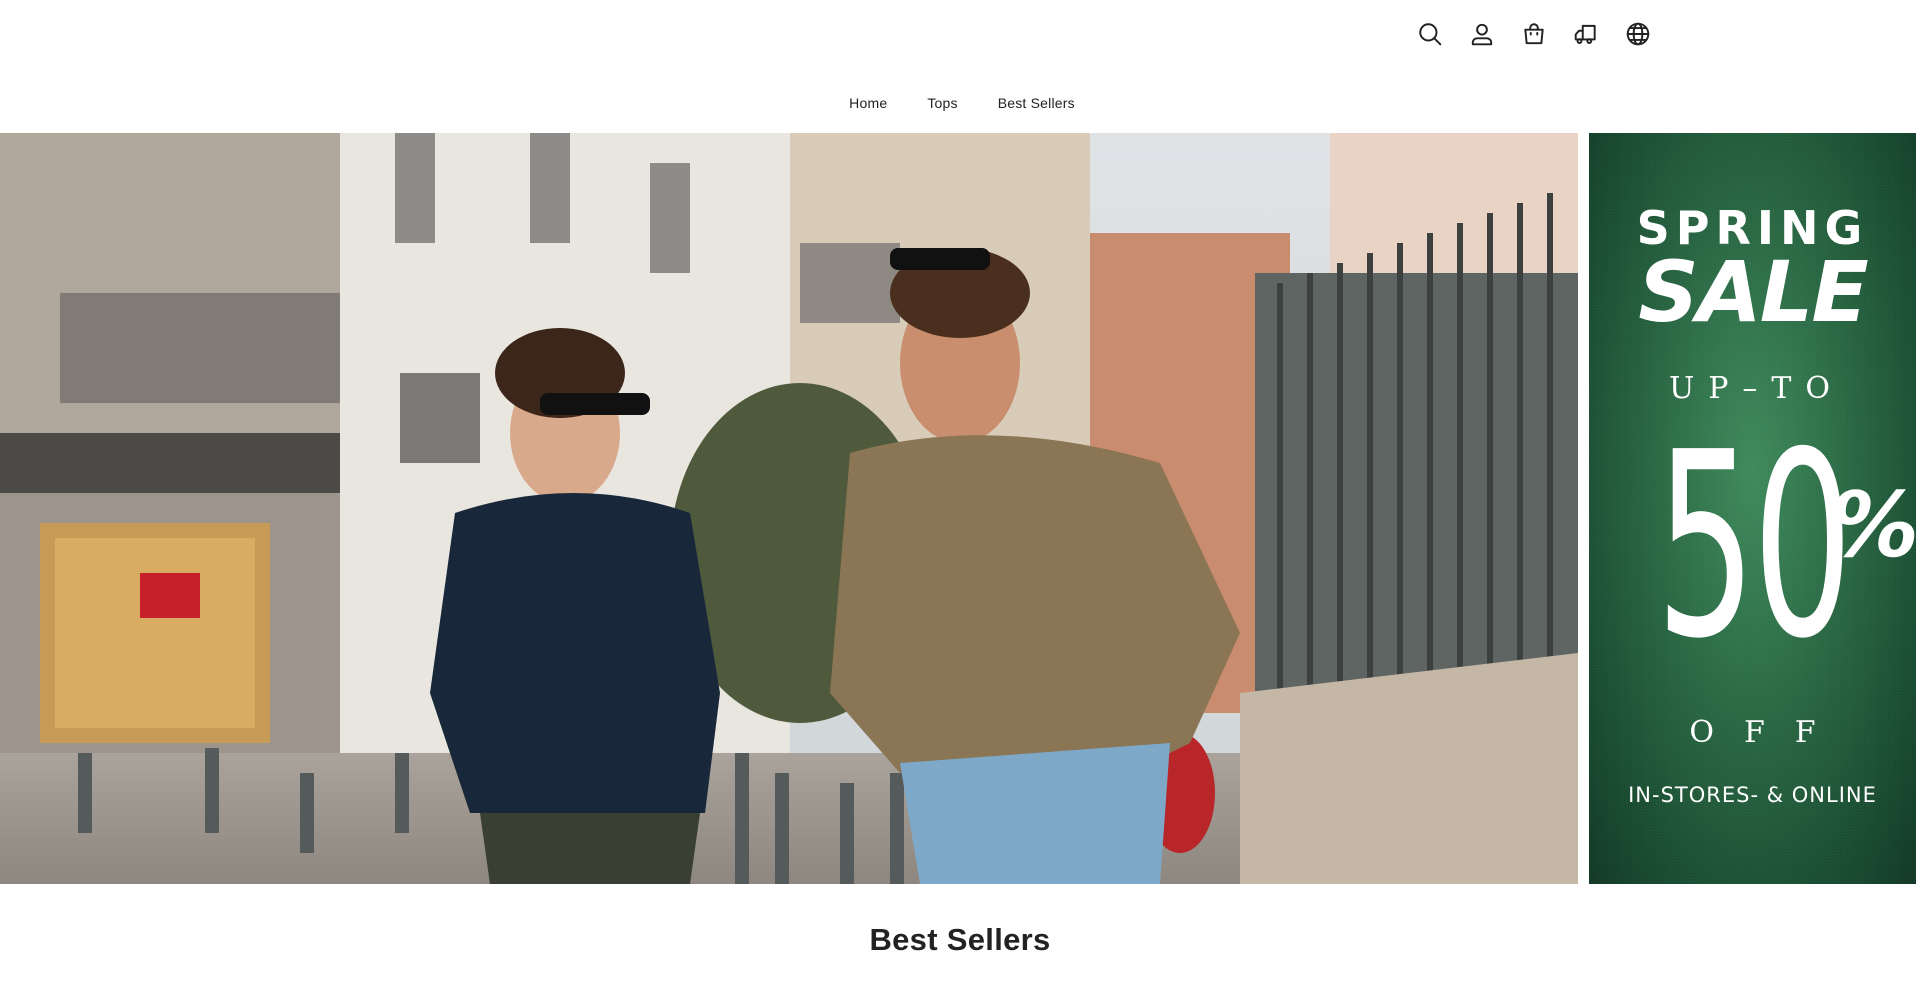 The width and height of the screenshot is (1920, 993). I want to click on best-sellers-heading: Best Sellers, so click(960, 939).